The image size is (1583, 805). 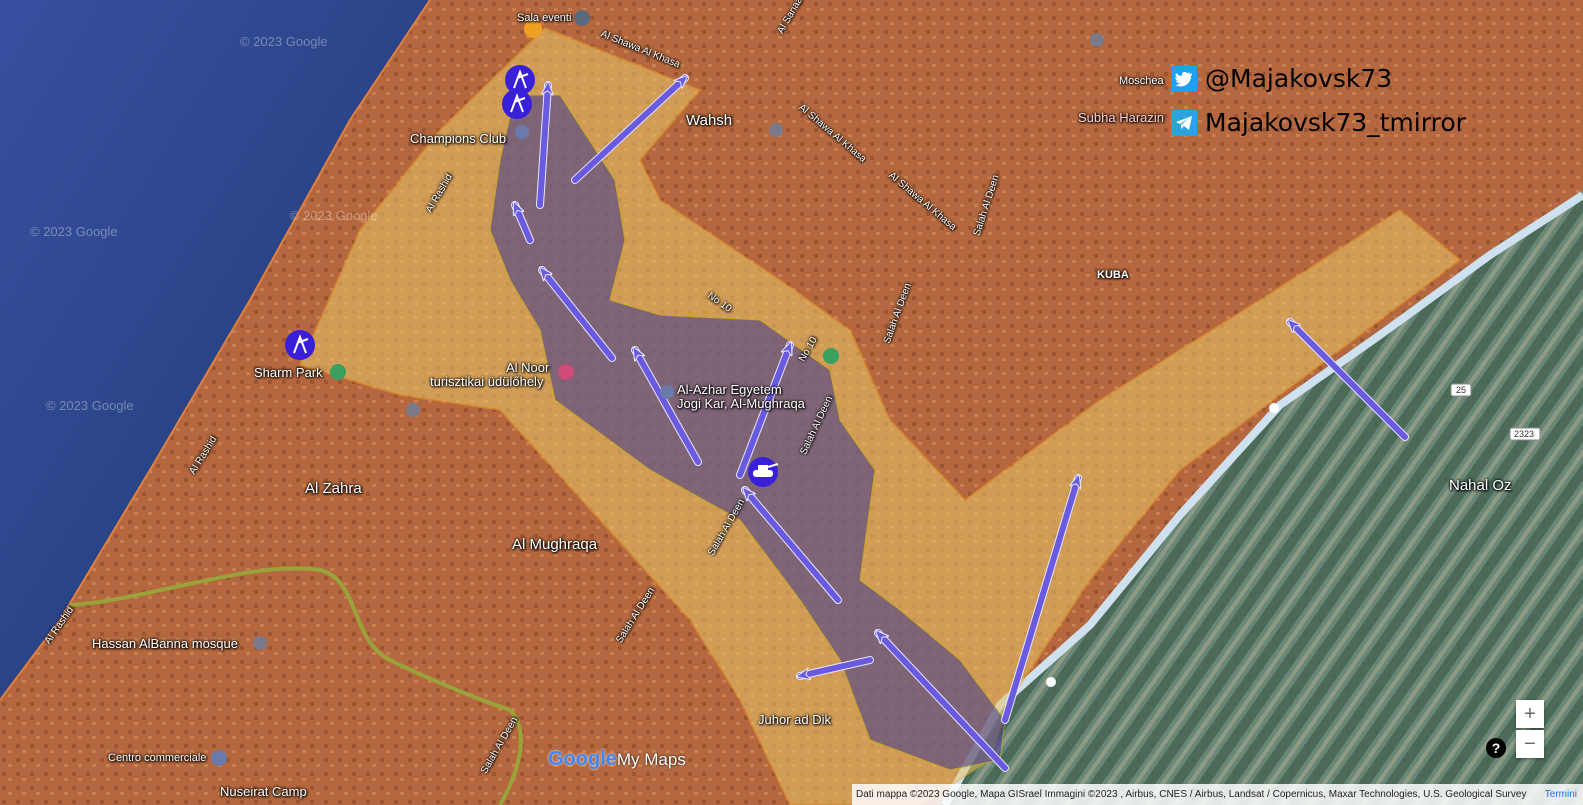 I want to click on twitter-bird-icon, so click(x=1184, y=78).